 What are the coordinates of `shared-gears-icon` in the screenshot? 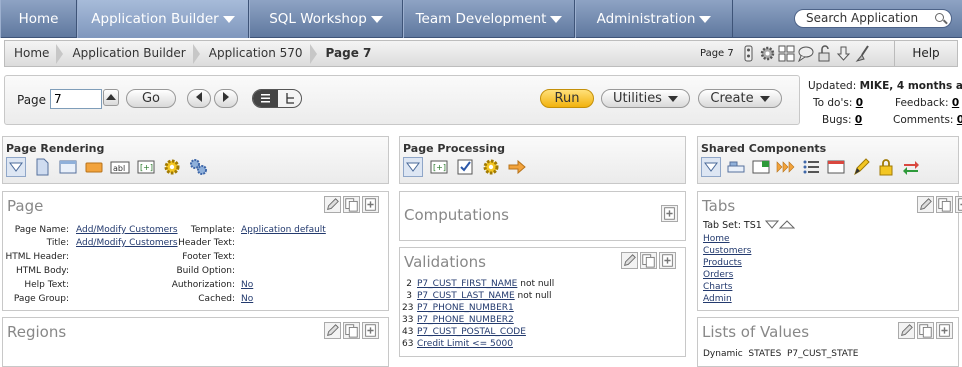 It's located at (198, 167).